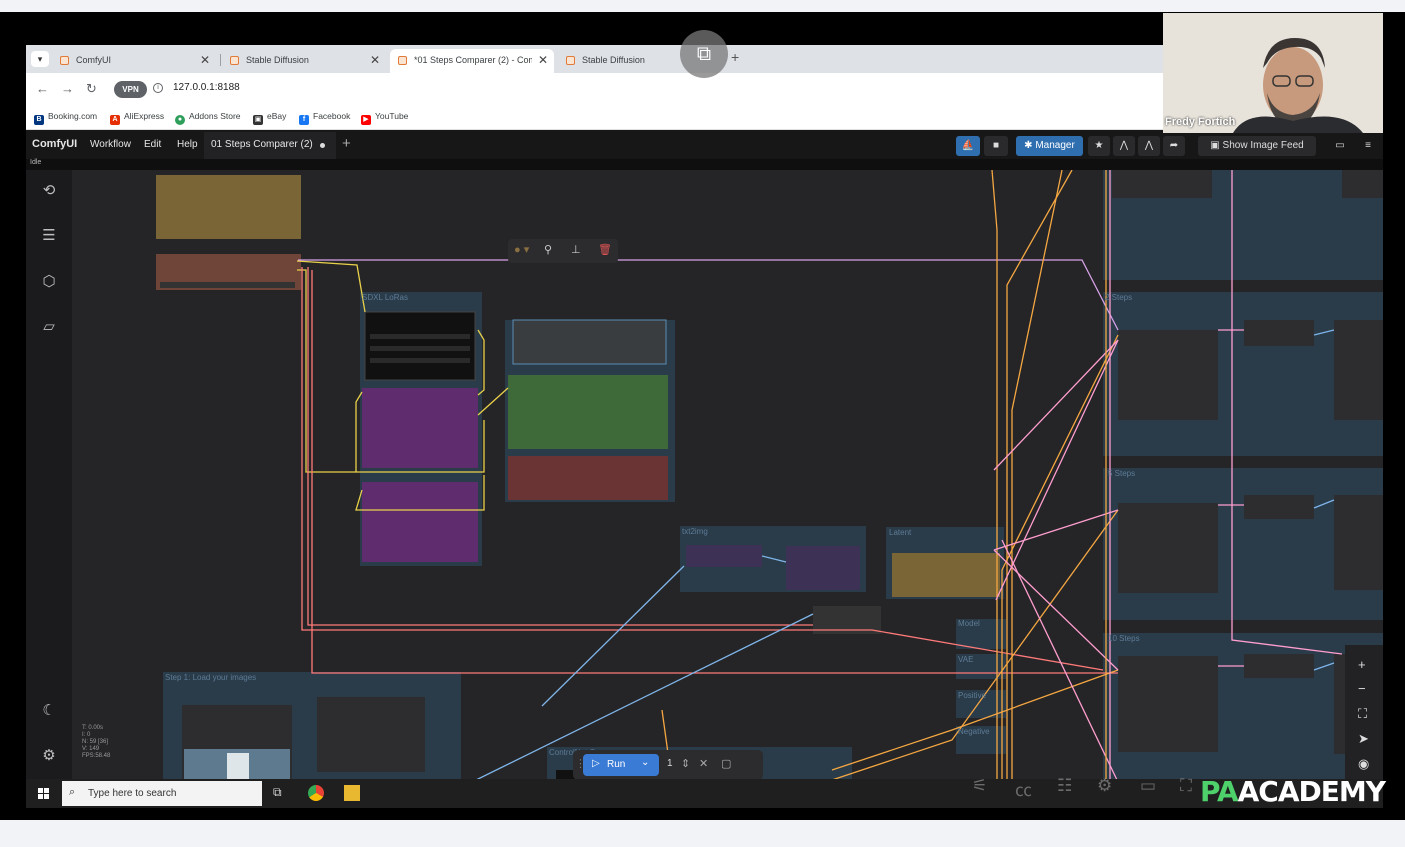  I want to click on comfy-sidebar: ⟲ ☰ ⬡ ▱ ☾ ⚙, so click(49, 476).